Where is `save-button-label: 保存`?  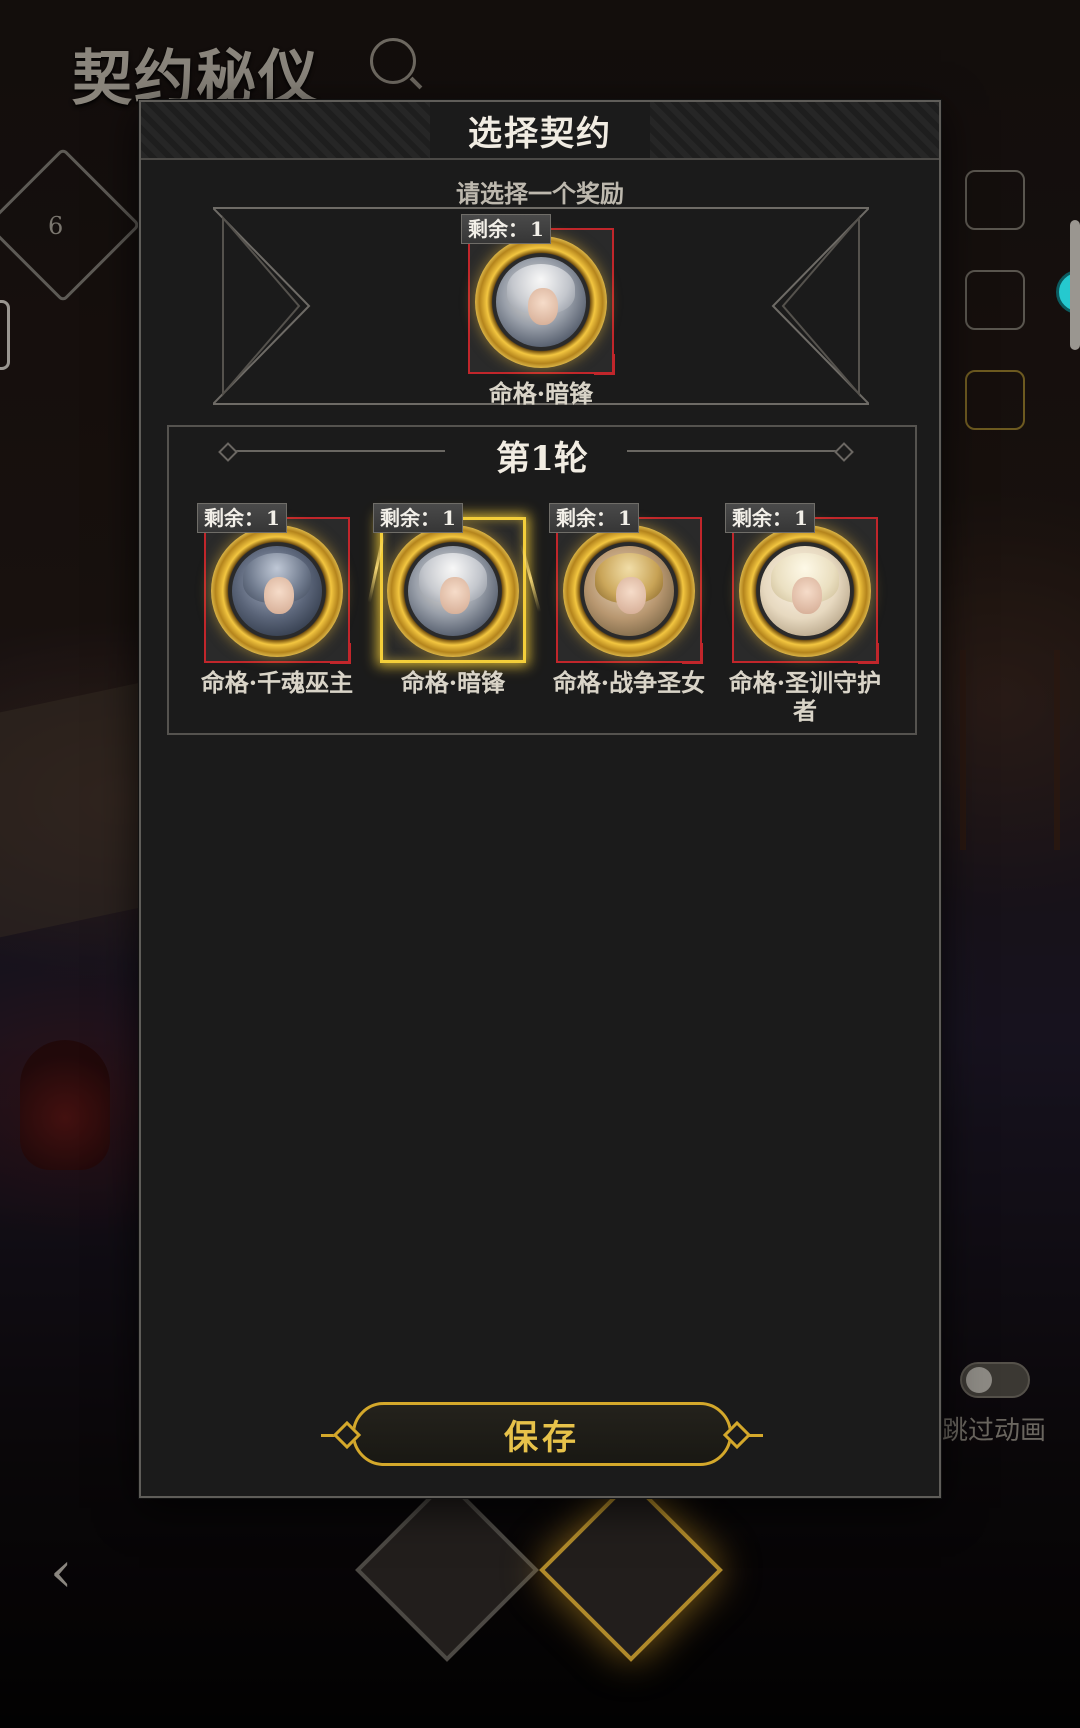 save-button-label: 保存 is located at coordinates (542, 1437).